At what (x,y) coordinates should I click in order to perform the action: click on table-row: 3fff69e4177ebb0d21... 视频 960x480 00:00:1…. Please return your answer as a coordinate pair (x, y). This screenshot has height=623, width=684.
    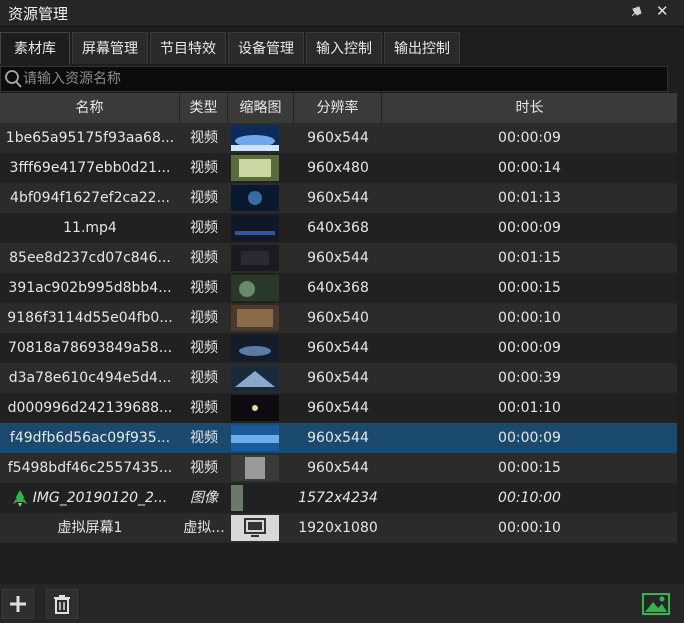
    Looking at the image, I should click on (338, 168).